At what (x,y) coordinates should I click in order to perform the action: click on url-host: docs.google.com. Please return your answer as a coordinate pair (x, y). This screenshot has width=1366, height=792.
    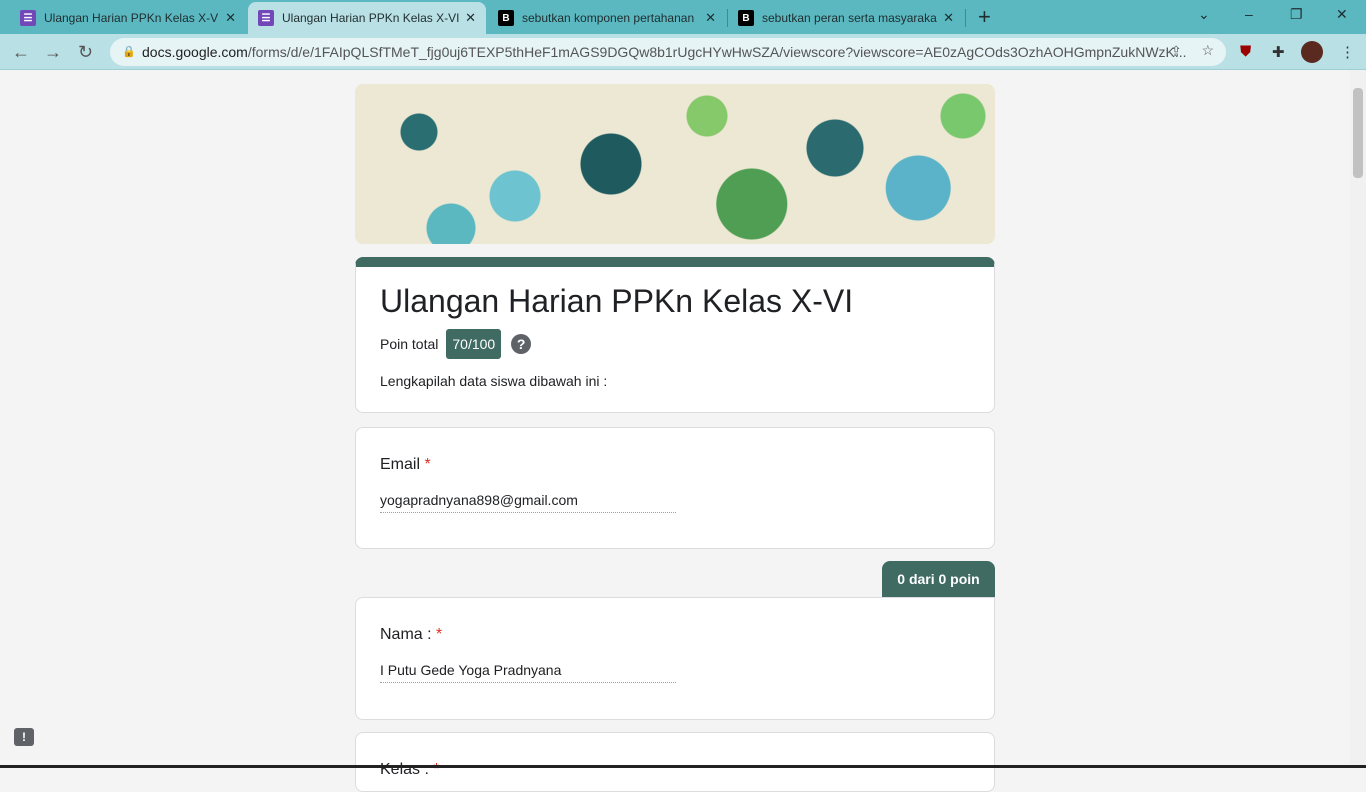
    Looking at the image, I should click on (195, 52).